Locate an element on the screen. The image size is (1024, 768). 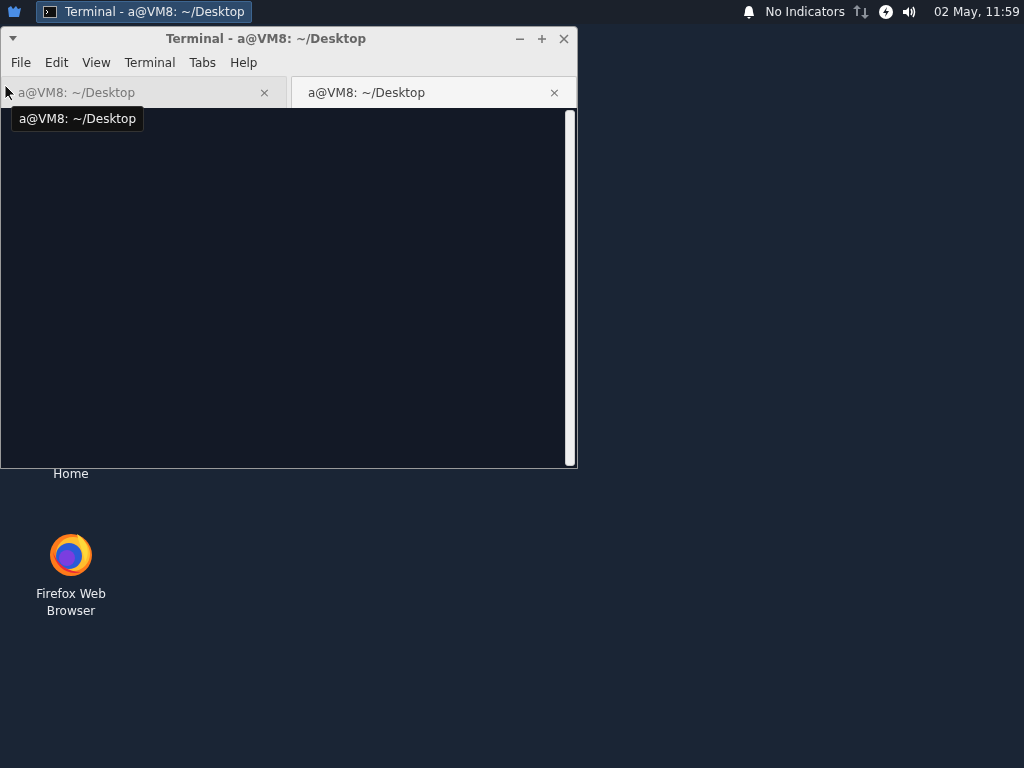
tooltip: a@VM8: ~/Desktop is located at coordinates (77, 119).